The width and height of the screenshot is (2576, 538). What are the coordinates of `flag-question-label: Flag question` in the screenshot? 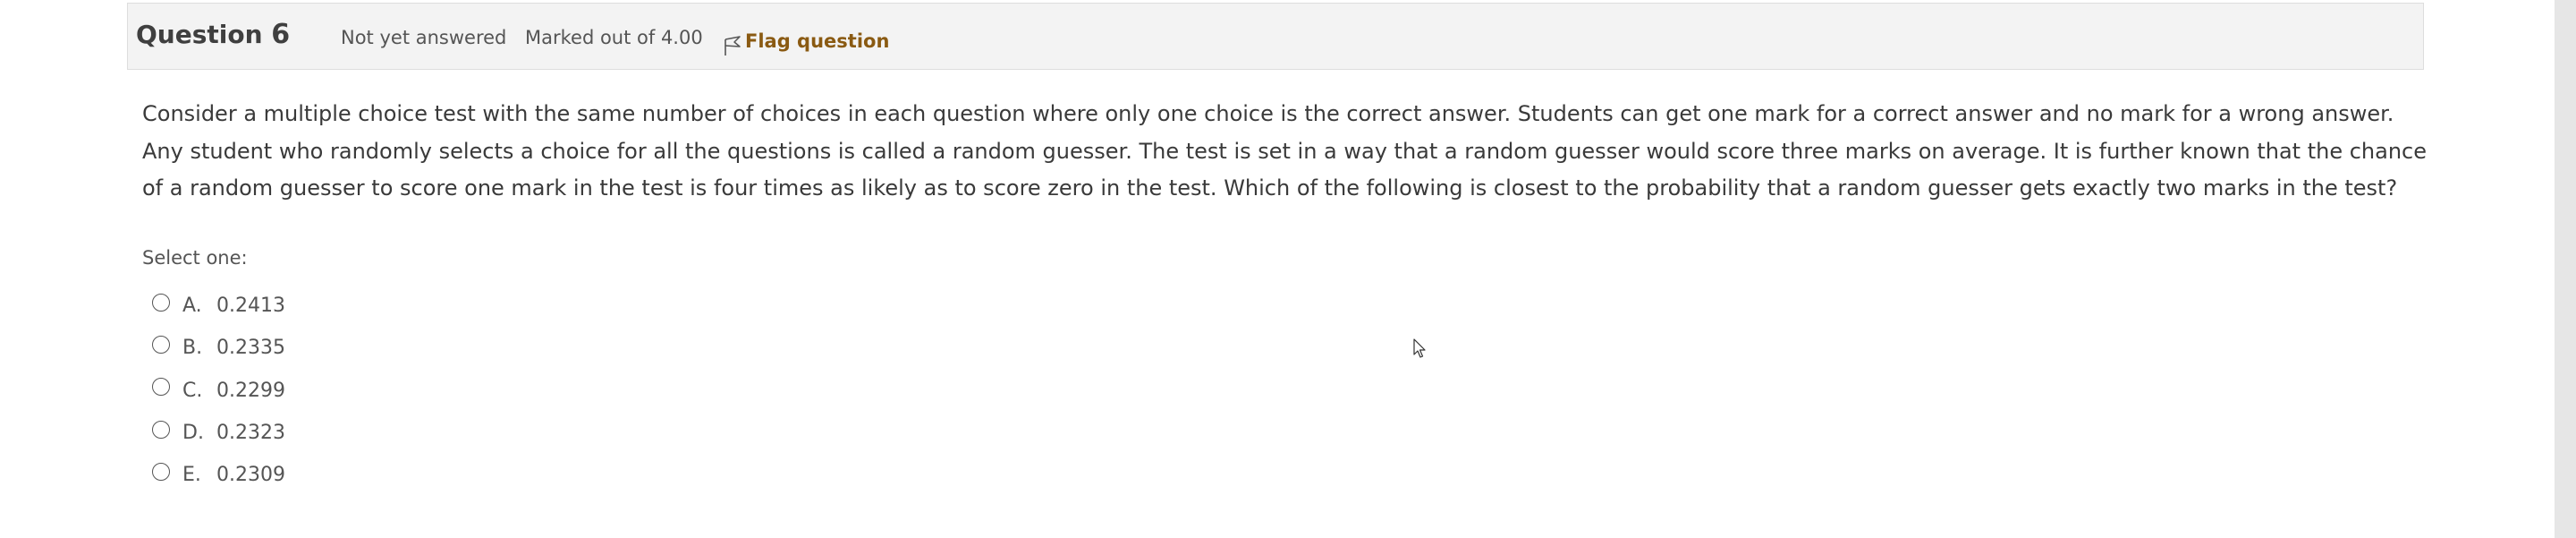 It's located at (817, 41).